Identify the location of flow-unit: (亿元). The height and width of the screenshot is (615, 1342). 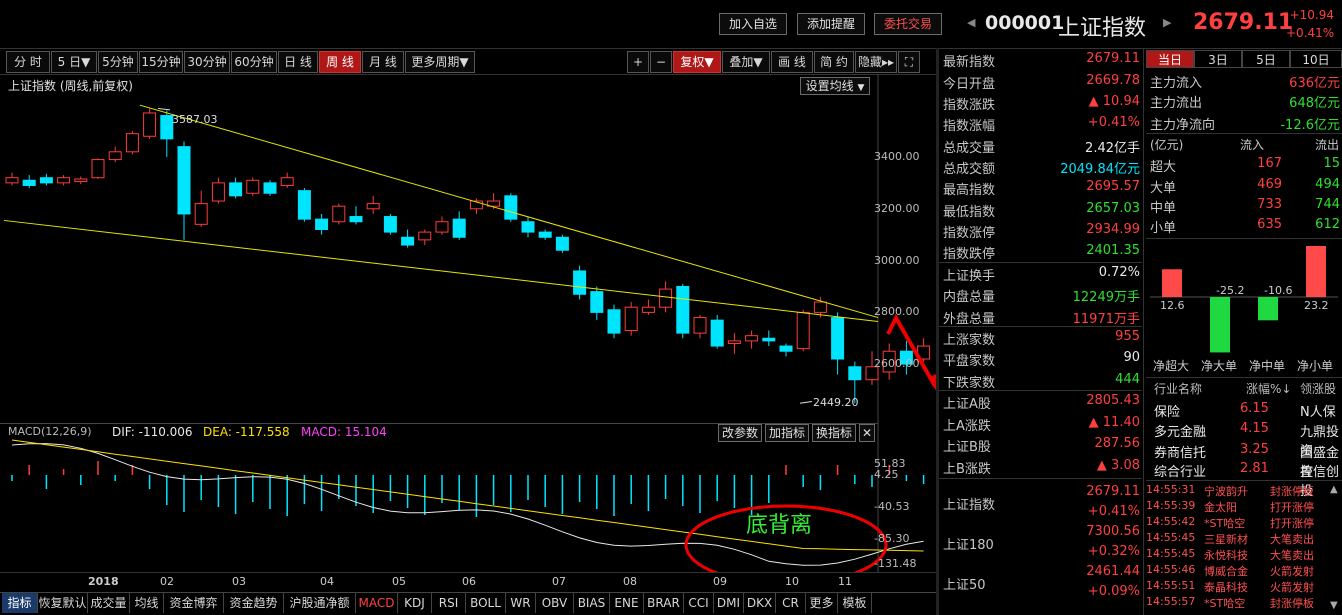
(1167, 145).